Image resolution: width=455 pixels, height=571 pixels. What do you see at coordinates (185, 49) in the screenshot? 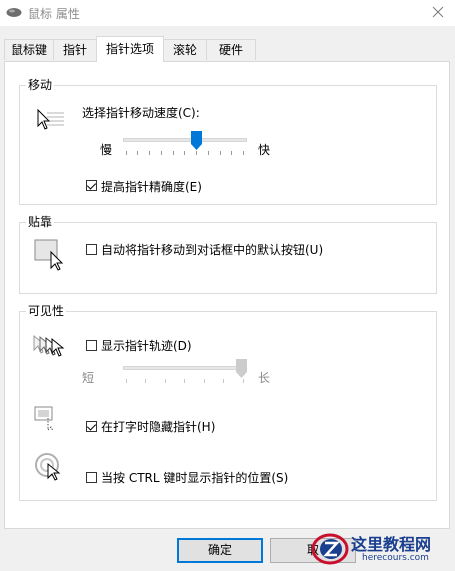
I see `tab-wheel: 滚轮` at bounding box center [185, 49].